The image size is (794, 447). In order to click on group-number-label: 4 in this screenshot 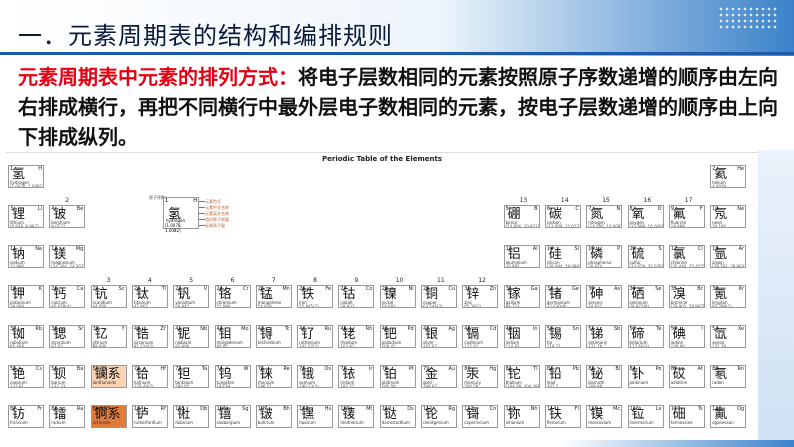, I will do `click(149, 280)`.